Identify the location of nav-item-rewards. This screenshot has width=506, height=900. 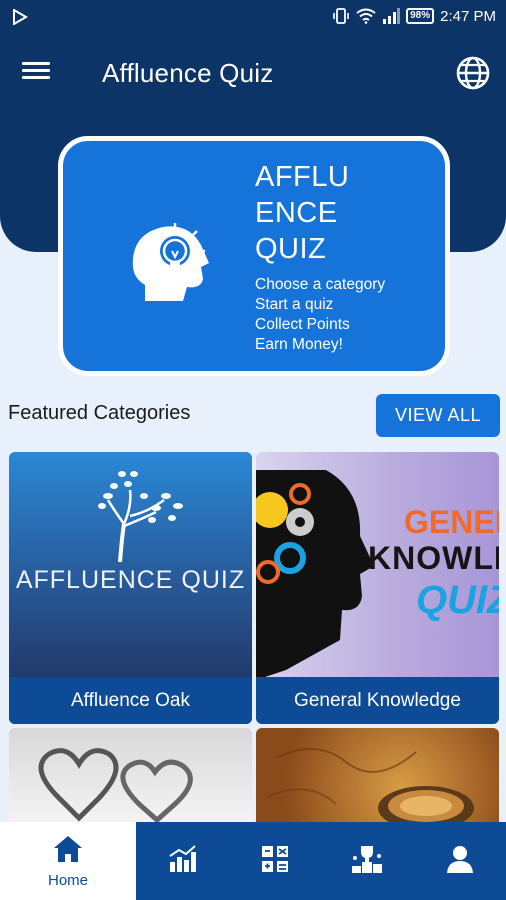
(367, 861).